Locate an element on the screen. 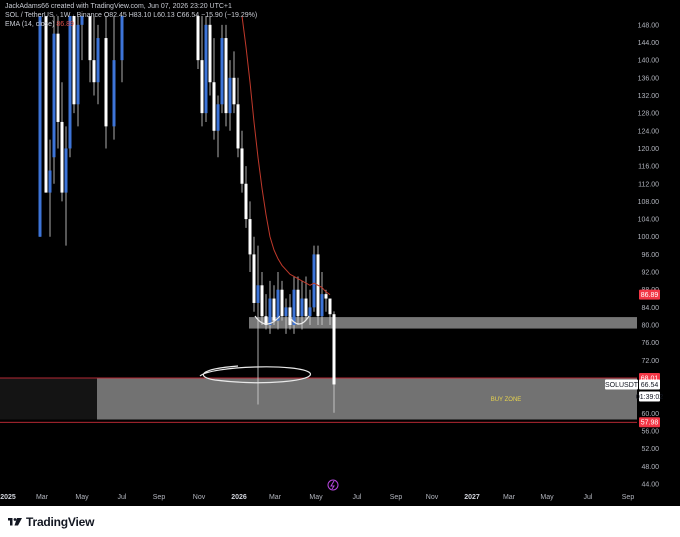 This screenshot has height=537, width=680. y-tick-label: 76.00 is located at coordinates (650, 343).